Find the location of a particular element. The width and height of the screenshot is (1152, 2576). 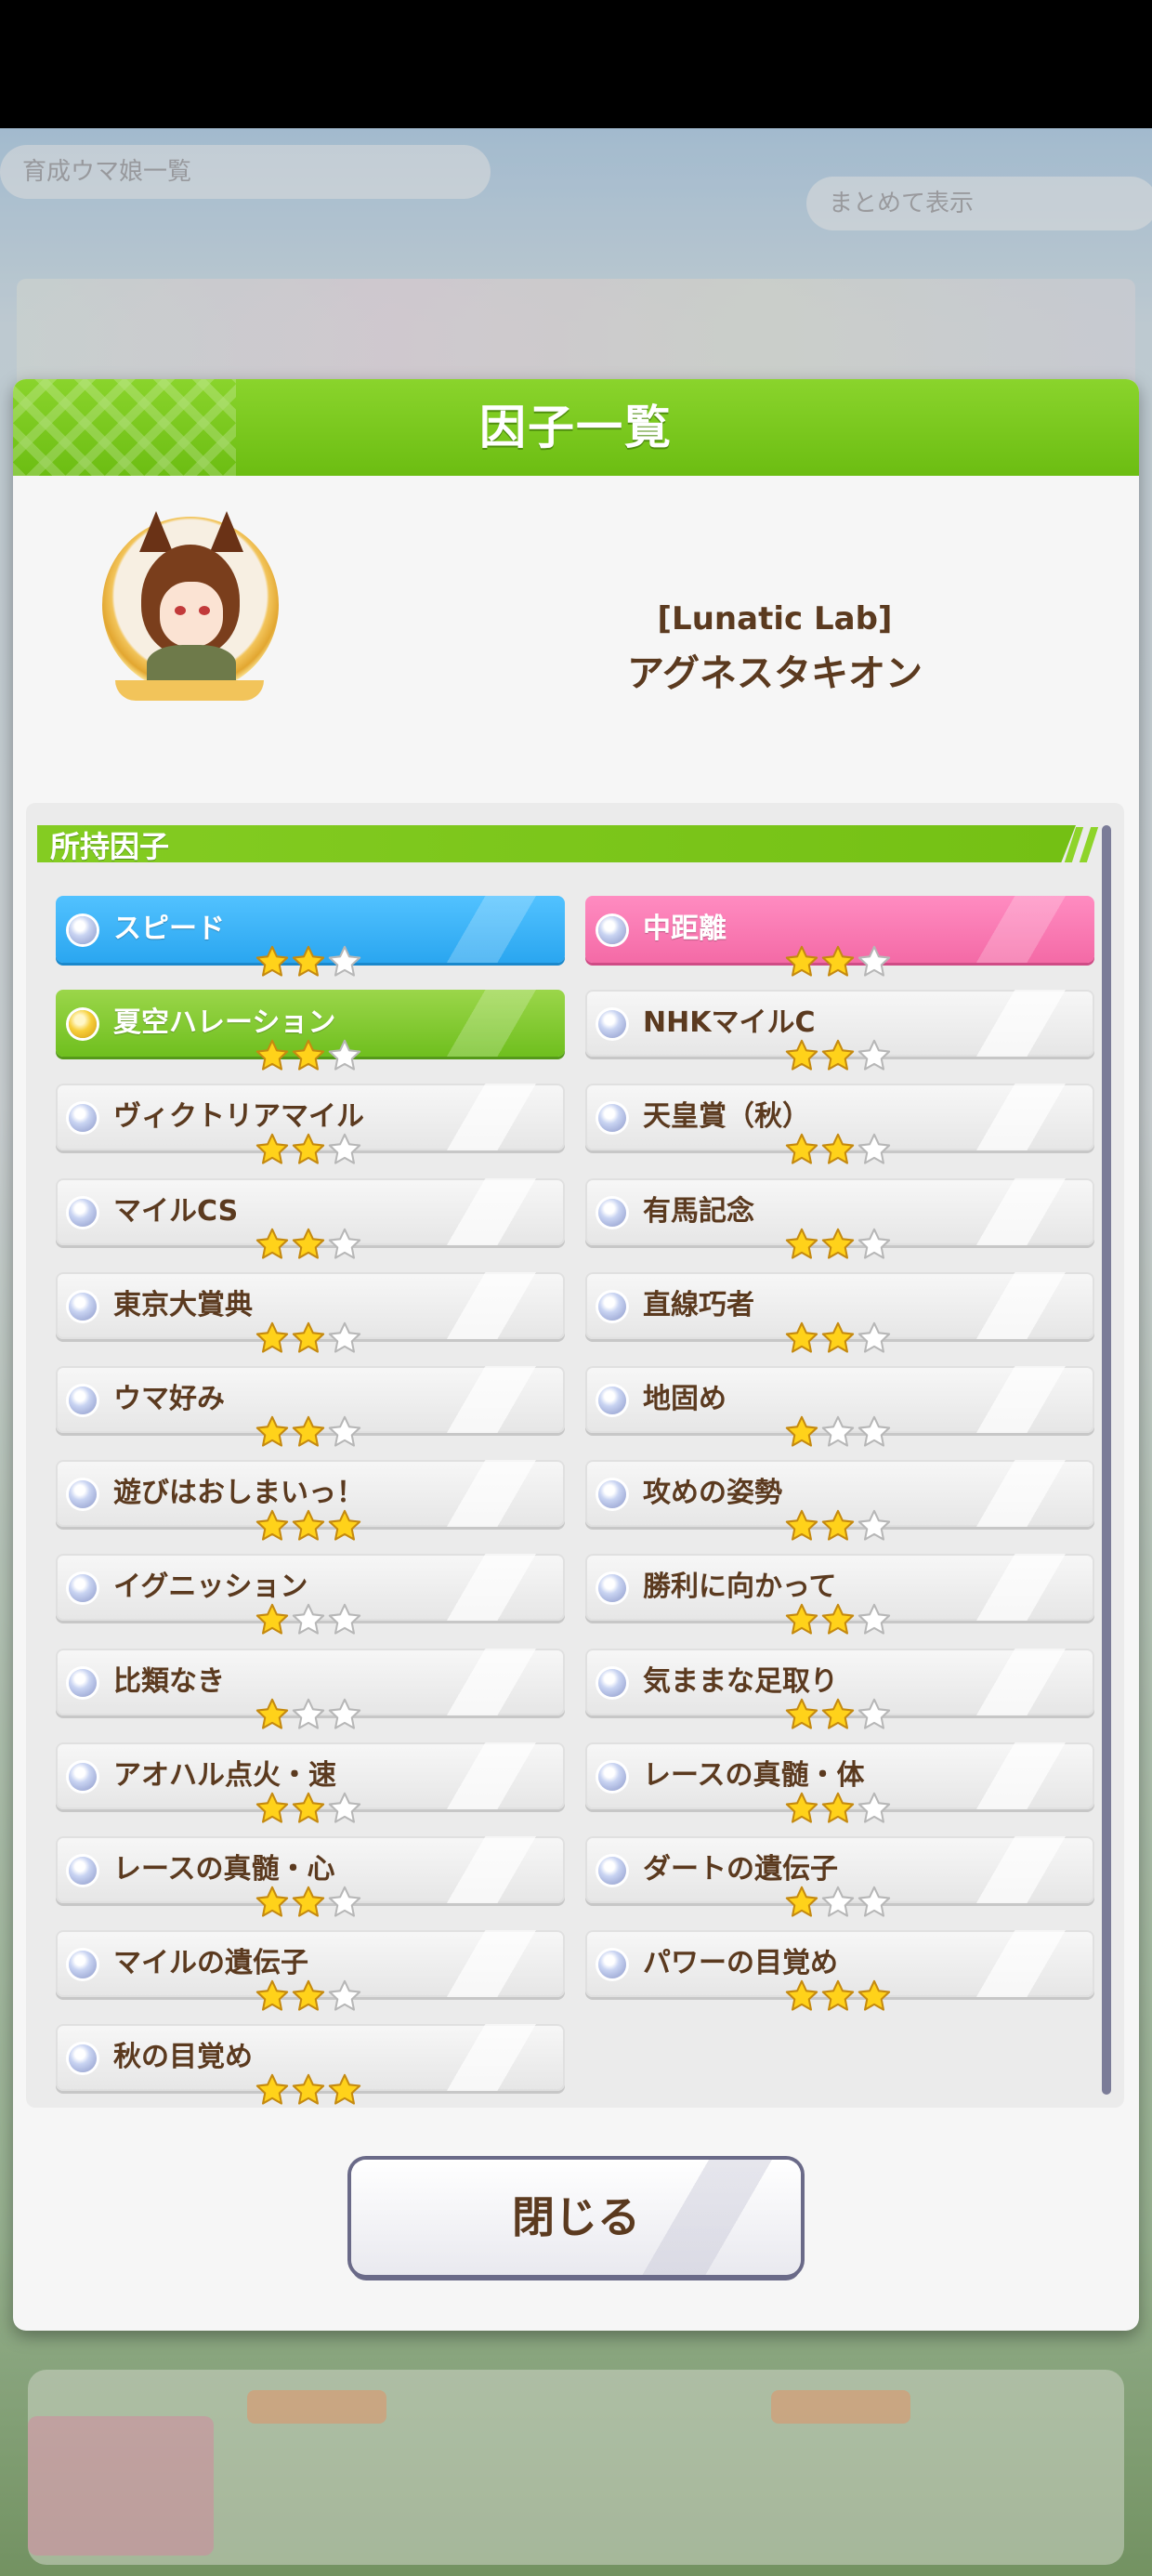

factor-tile: 勝利に向かって is located at coordinates (839, 1594).